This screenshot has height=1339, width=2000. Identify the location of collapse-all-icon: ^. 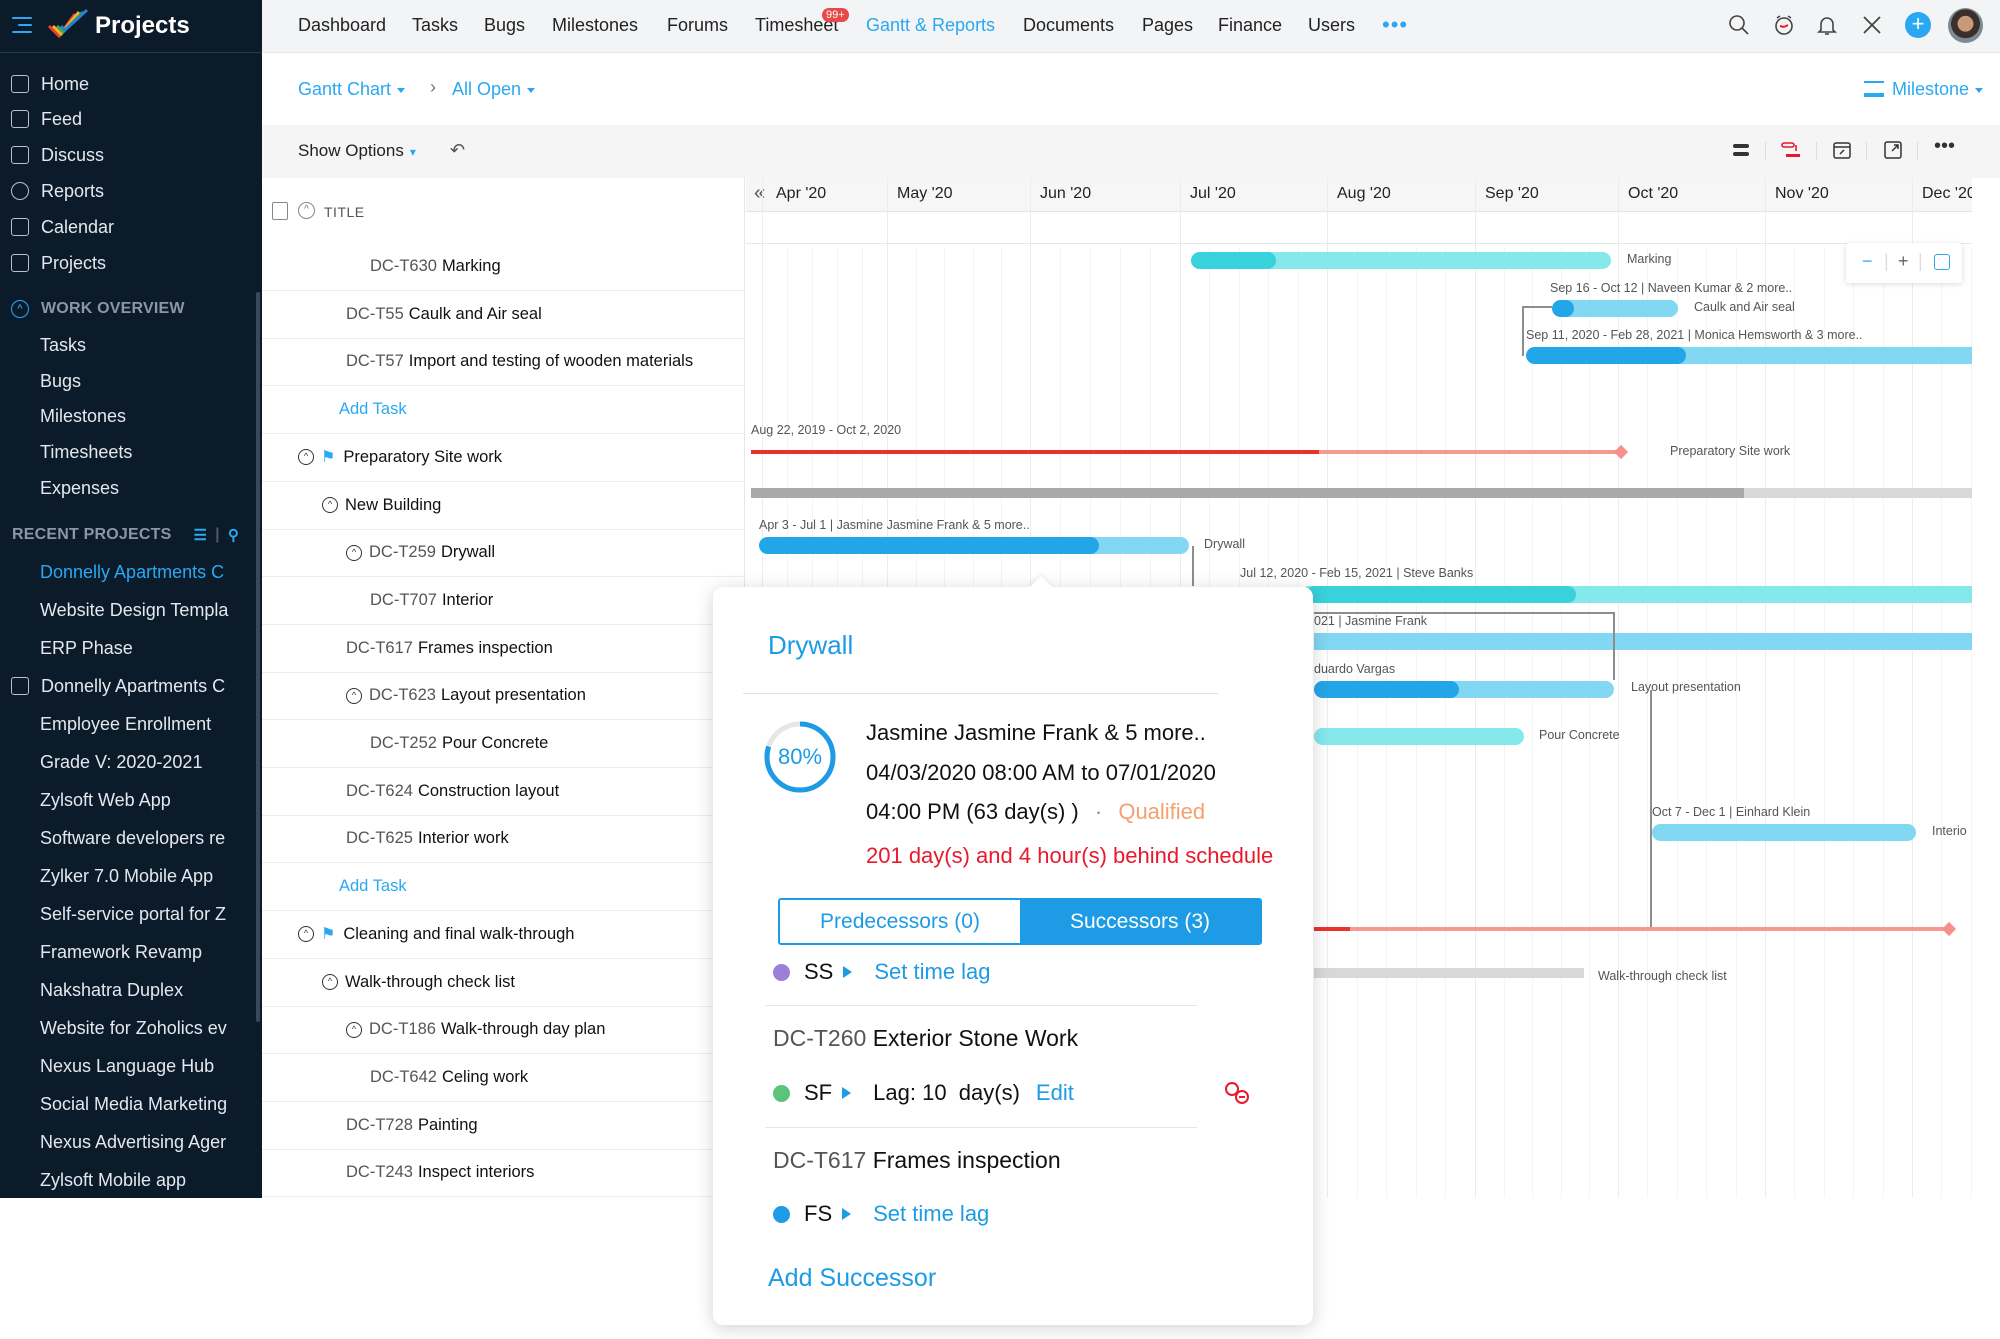
(306, 210).